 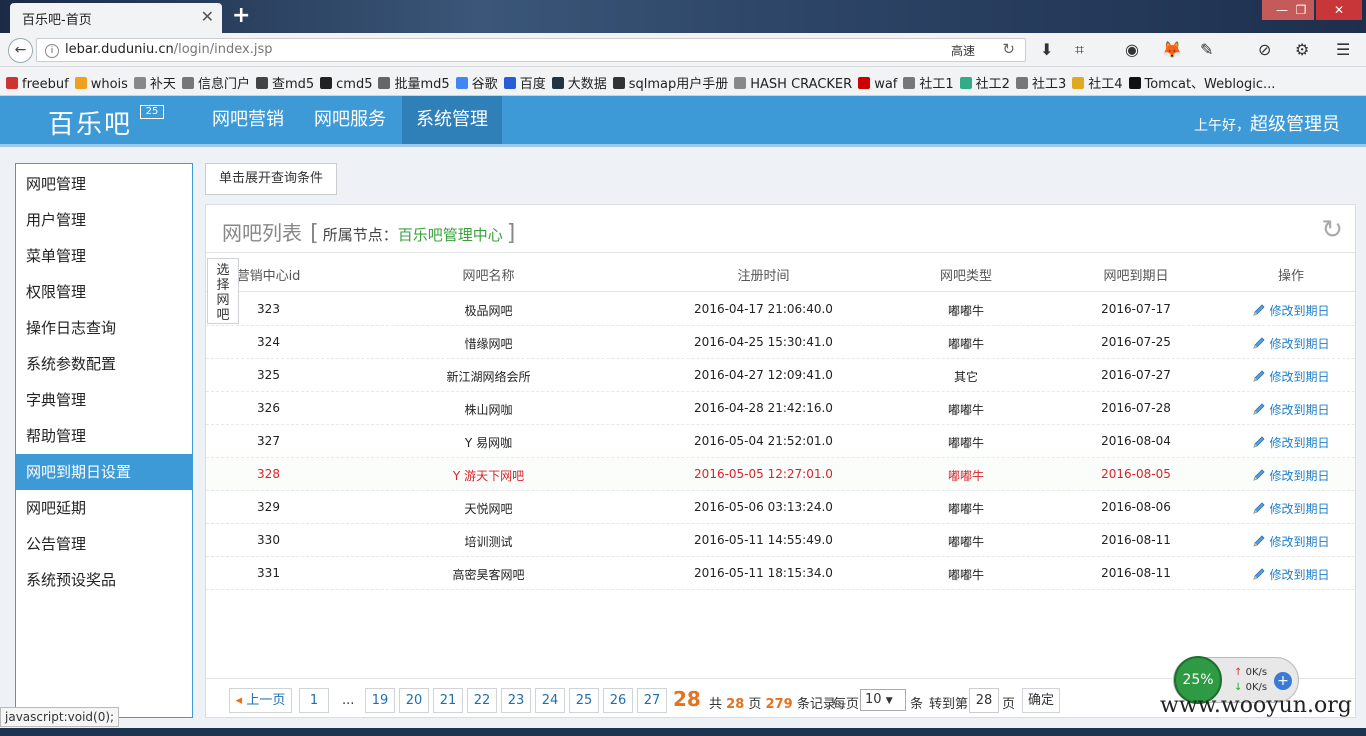 What do you see at coordinates (452, 120) in the screenshot?
I see `nav-item-system: 系统管理` at bounding box center [452, 120].